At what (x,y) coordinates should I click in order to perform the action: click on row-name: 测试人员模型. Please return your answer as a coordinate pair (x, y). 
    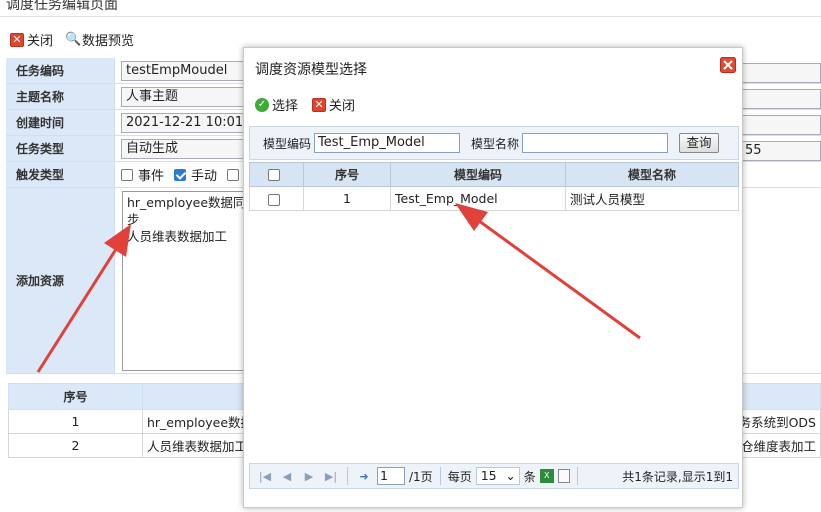
    Looking at the image, I should click on (652, 198).